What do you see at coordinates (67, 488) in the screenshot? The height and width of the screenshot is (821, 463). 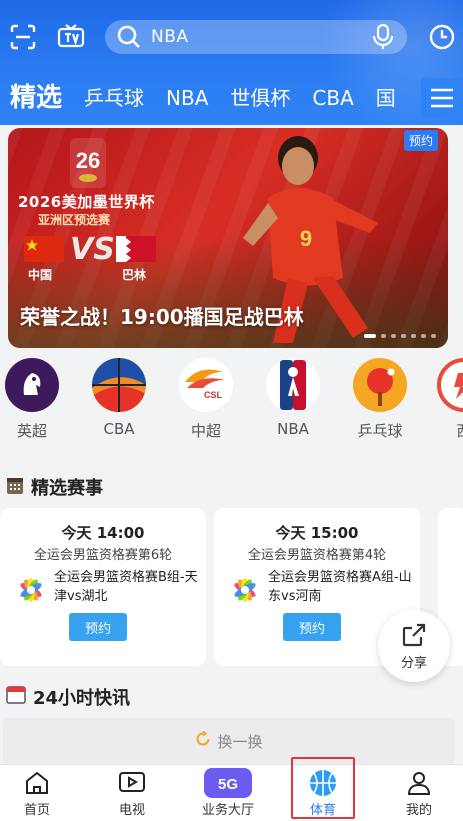 I see `featured-title-text: 精选赛事` at bounding box center [67, 488].